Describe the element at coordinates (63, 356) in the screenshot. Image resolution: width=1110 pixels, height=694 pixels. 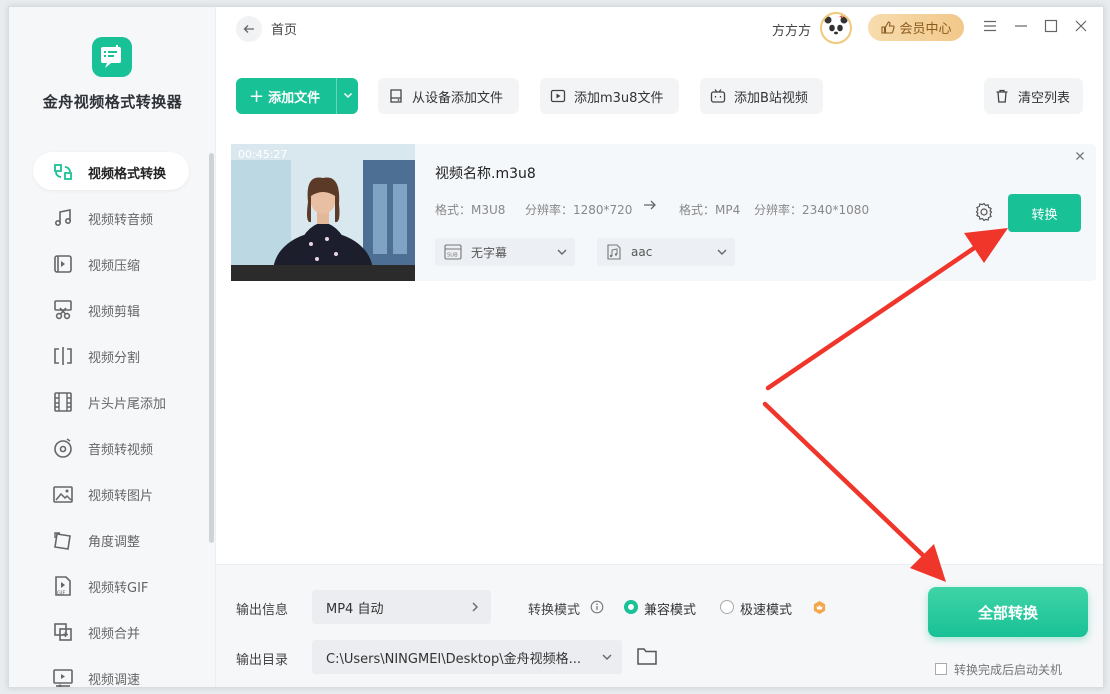
I see `split-icon` at that location.